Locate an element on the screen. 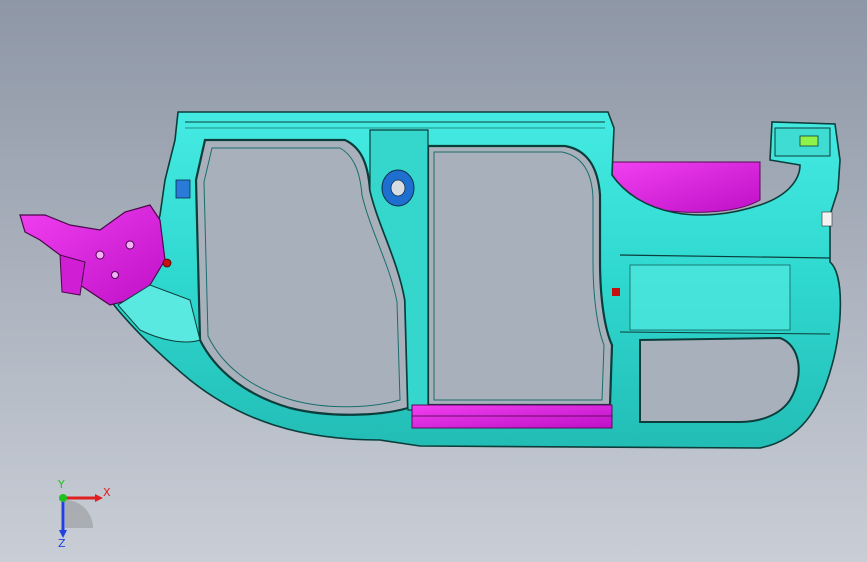 The image size is (867, 562). x-axis-label: X is located at coordinates (107, 492).